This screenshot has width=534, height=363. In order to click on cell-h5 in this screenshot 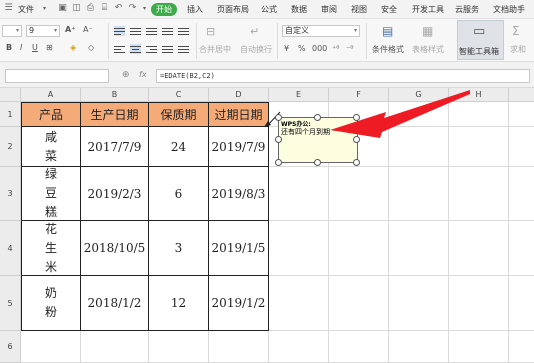, I will do `click(479, 303)`.